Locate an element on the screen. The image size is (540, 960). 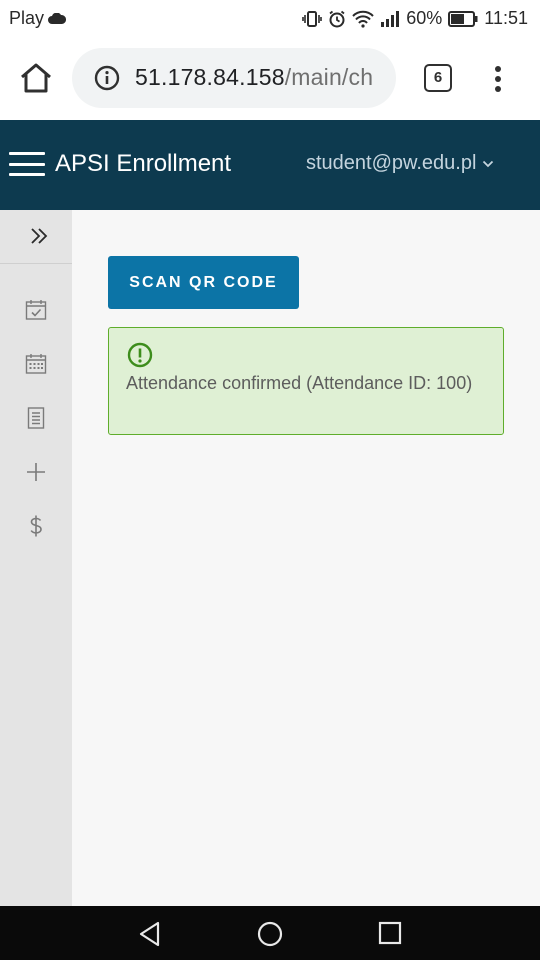
recents-icon is located at coordinates (390, 933).